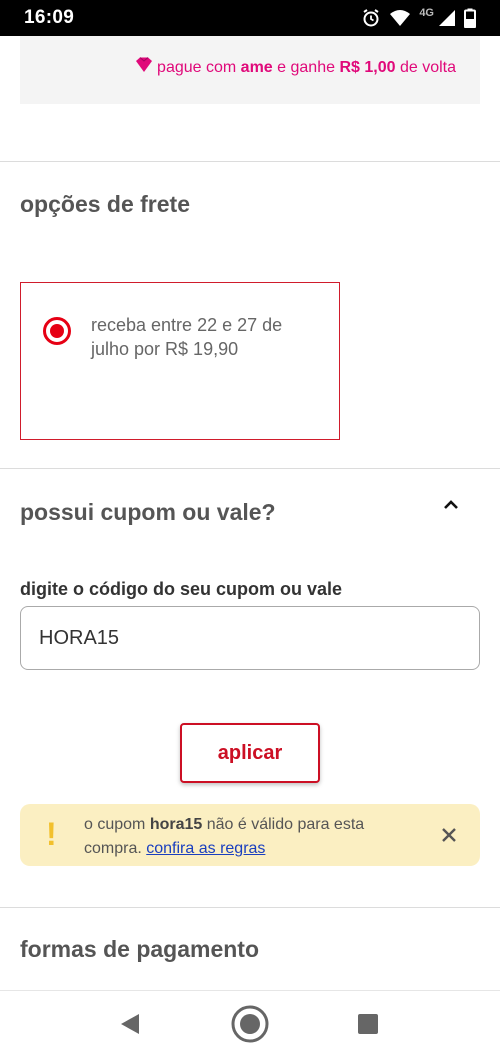 This screenshot has height=1056, width=500. What do you see at coordinates (105, 204) in the screenshot?
I see `shipping-section-title: opções de frete` at bounding box center [105, 204].